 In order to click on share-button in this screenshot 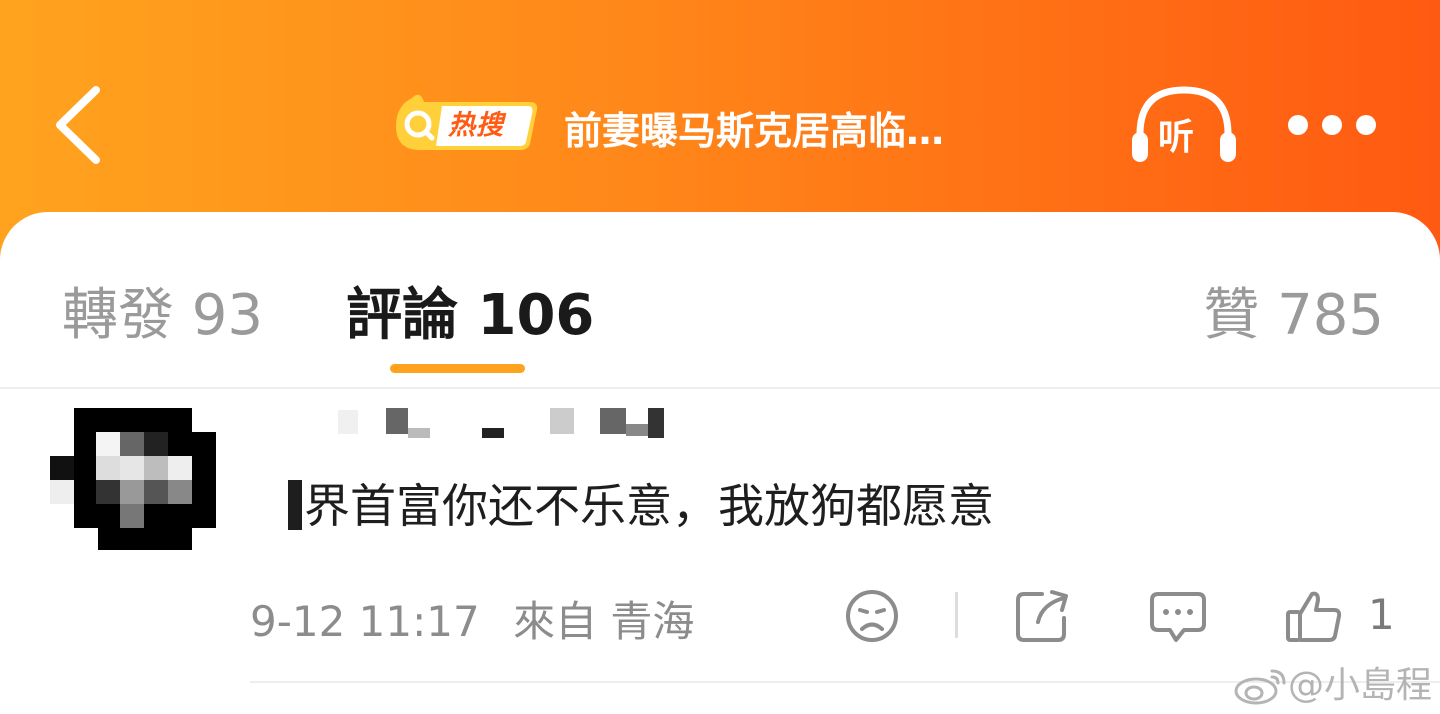, I will do `click(1042, 616)`.